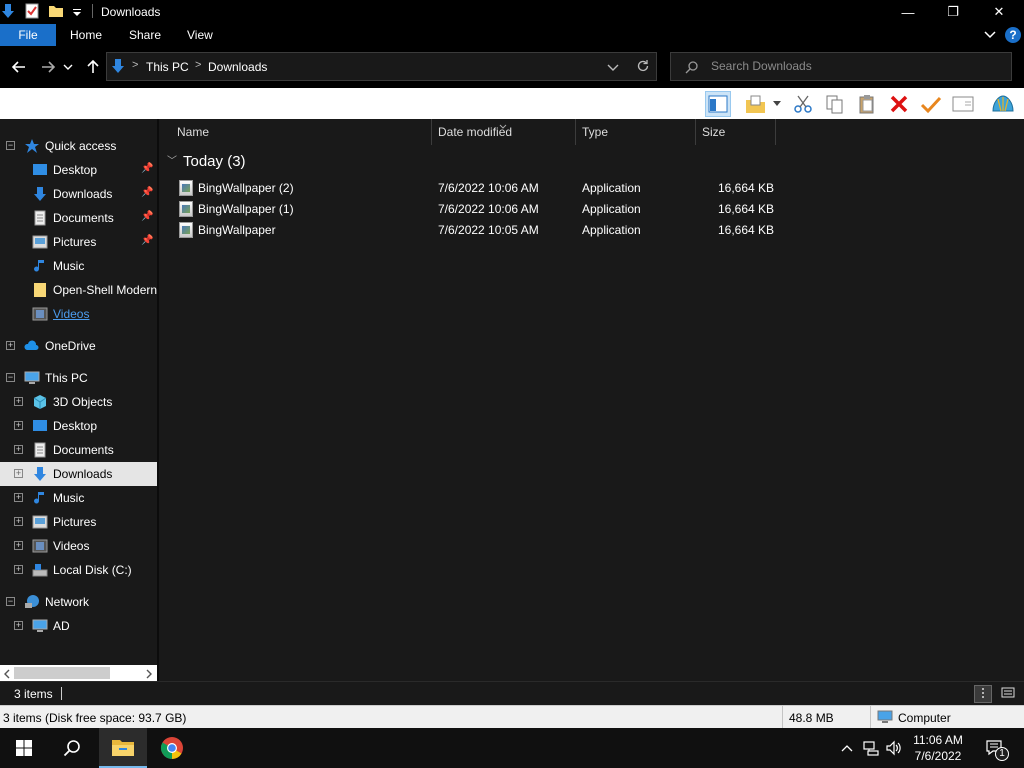  I want to click on refresh-icon, so click(643, 67).